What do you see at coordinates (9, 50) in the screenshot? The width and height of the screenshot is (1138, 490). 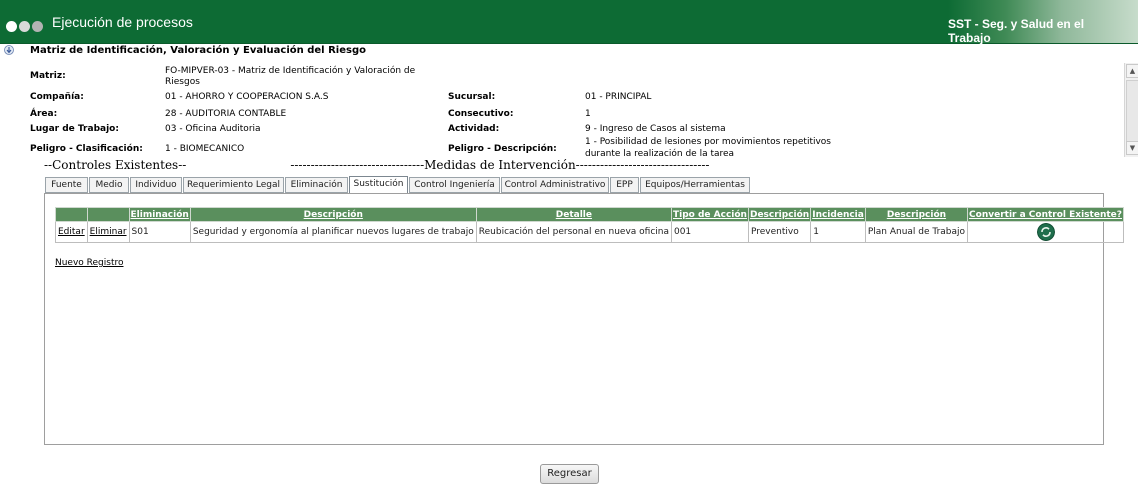 I see `collapse-arrow-icon` at bounding box center [9, 50].